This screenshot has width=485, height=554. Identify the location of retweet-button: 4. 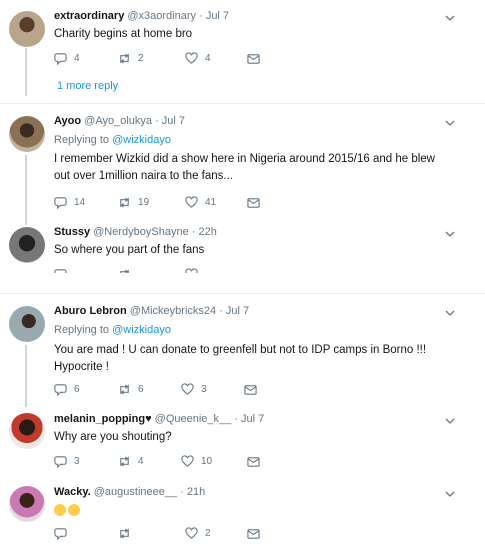
(131, 461).